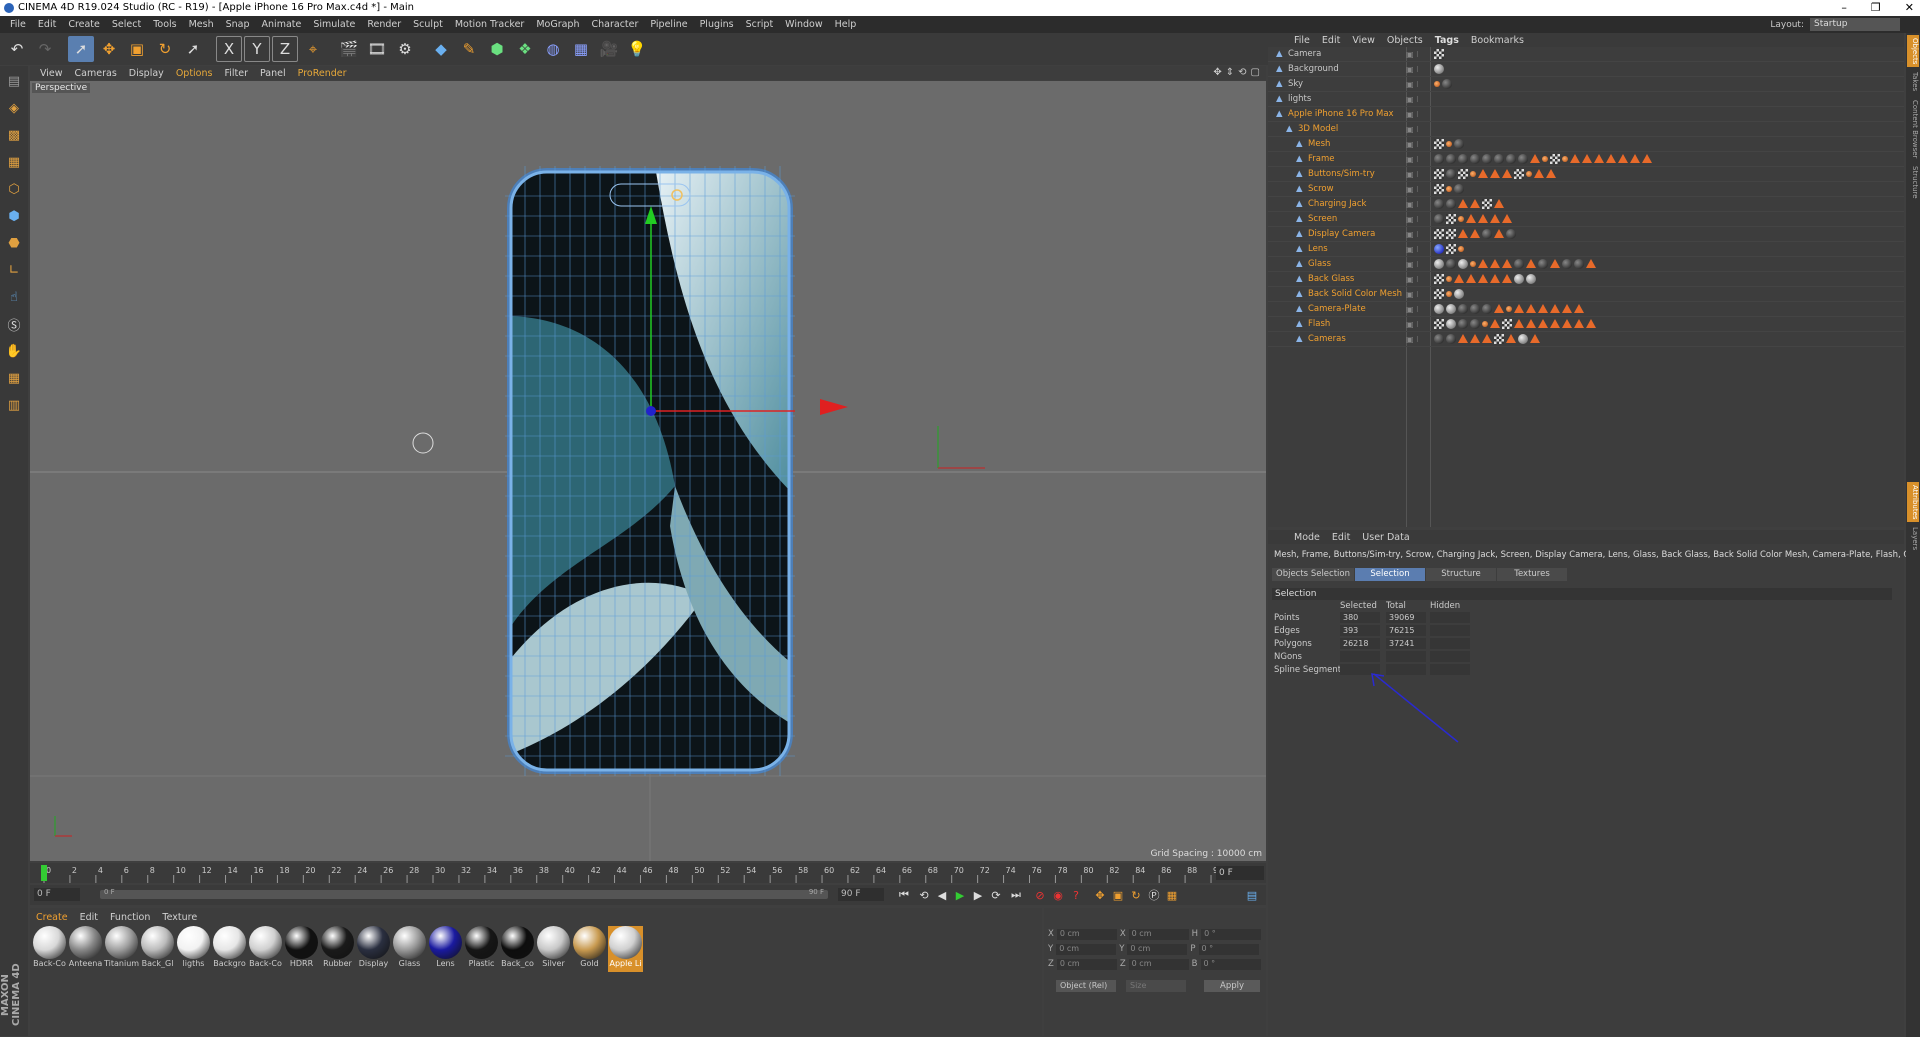 The height and width of the screenshot is (1037, 1920). What do you see at coordinates (1341, 174) in the screenshot?
I see `object-name: Buttons/Sim-try` at bounding box center [1341, 174].